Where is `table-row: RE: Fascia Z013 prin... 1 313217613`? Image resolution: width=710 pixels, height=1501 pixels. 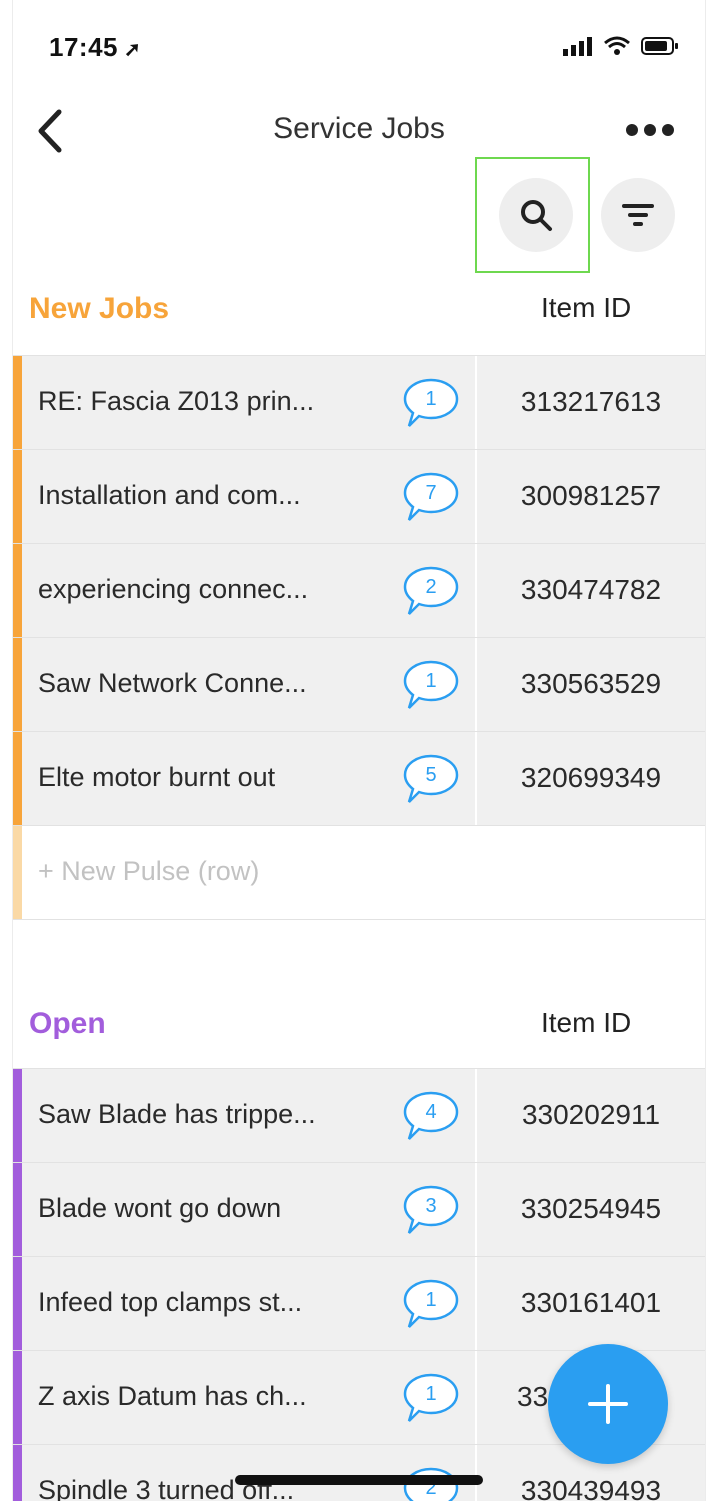
table-row: RE: Fascia Z013 prin... 1 313217613 is located at coordinates (359, 402).